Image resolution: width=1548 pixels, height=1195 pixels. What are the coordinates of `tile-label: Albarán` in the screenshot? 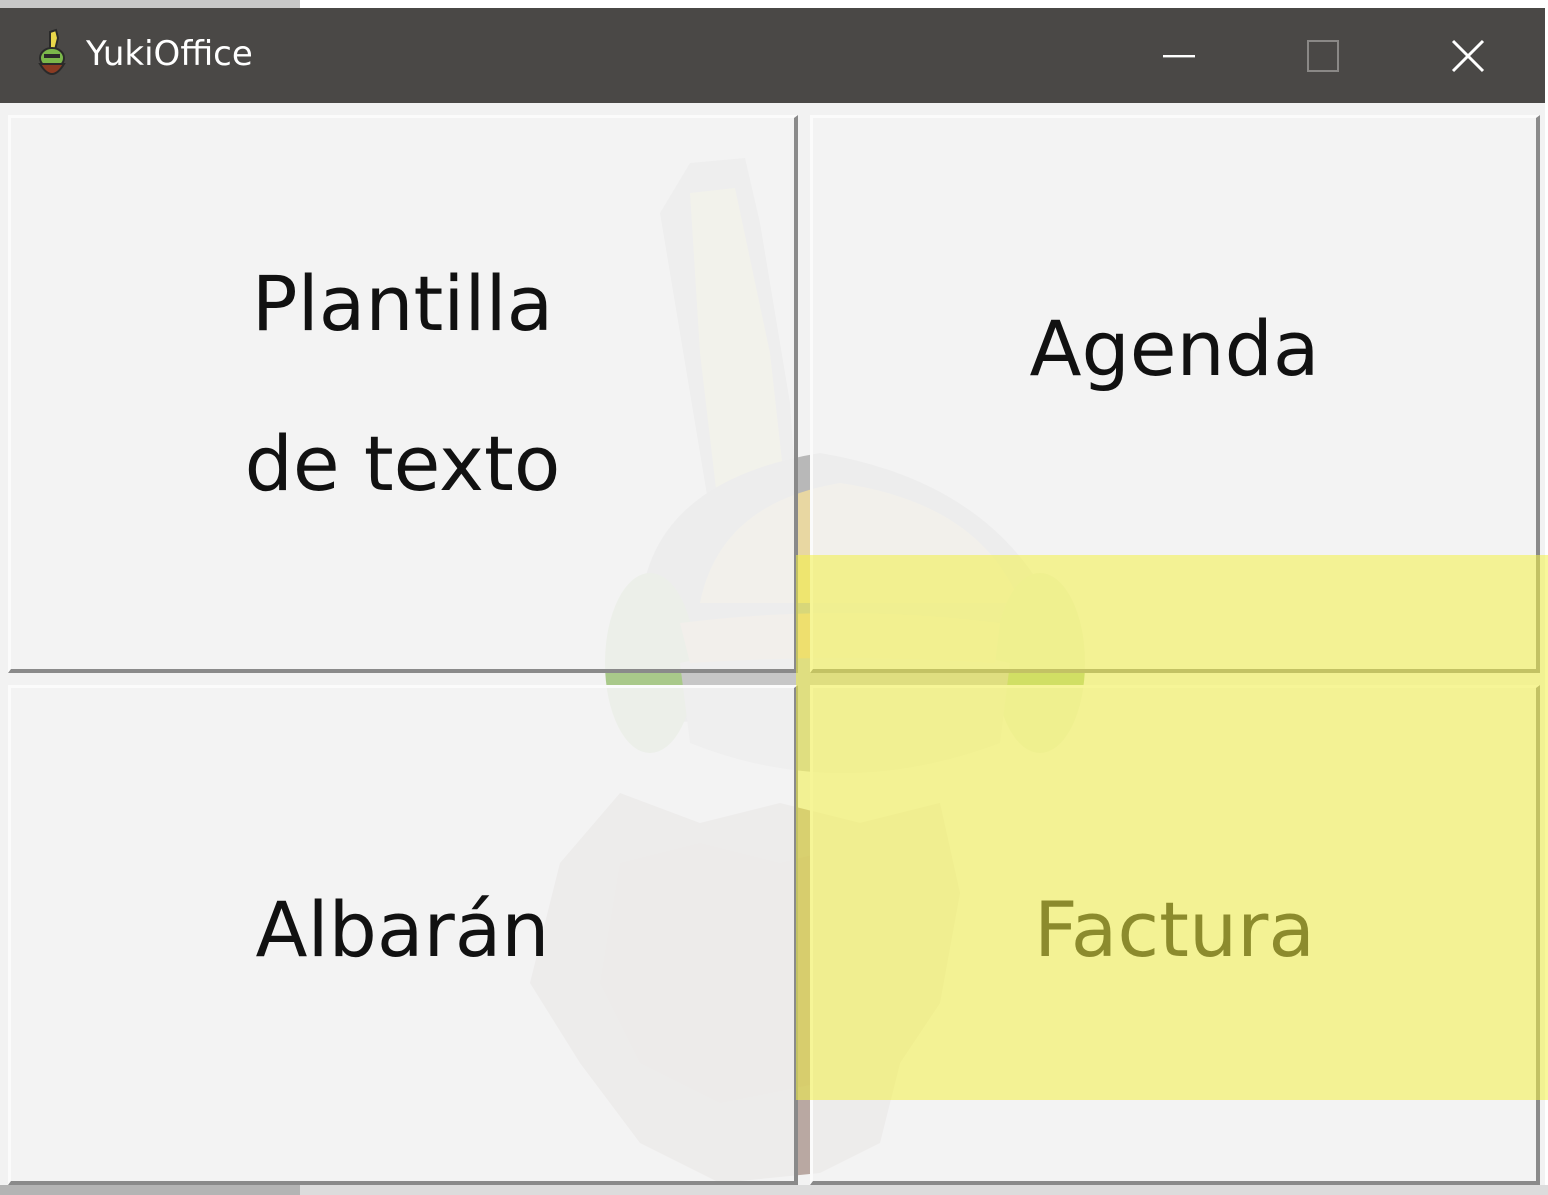 It's located at (402, 929).